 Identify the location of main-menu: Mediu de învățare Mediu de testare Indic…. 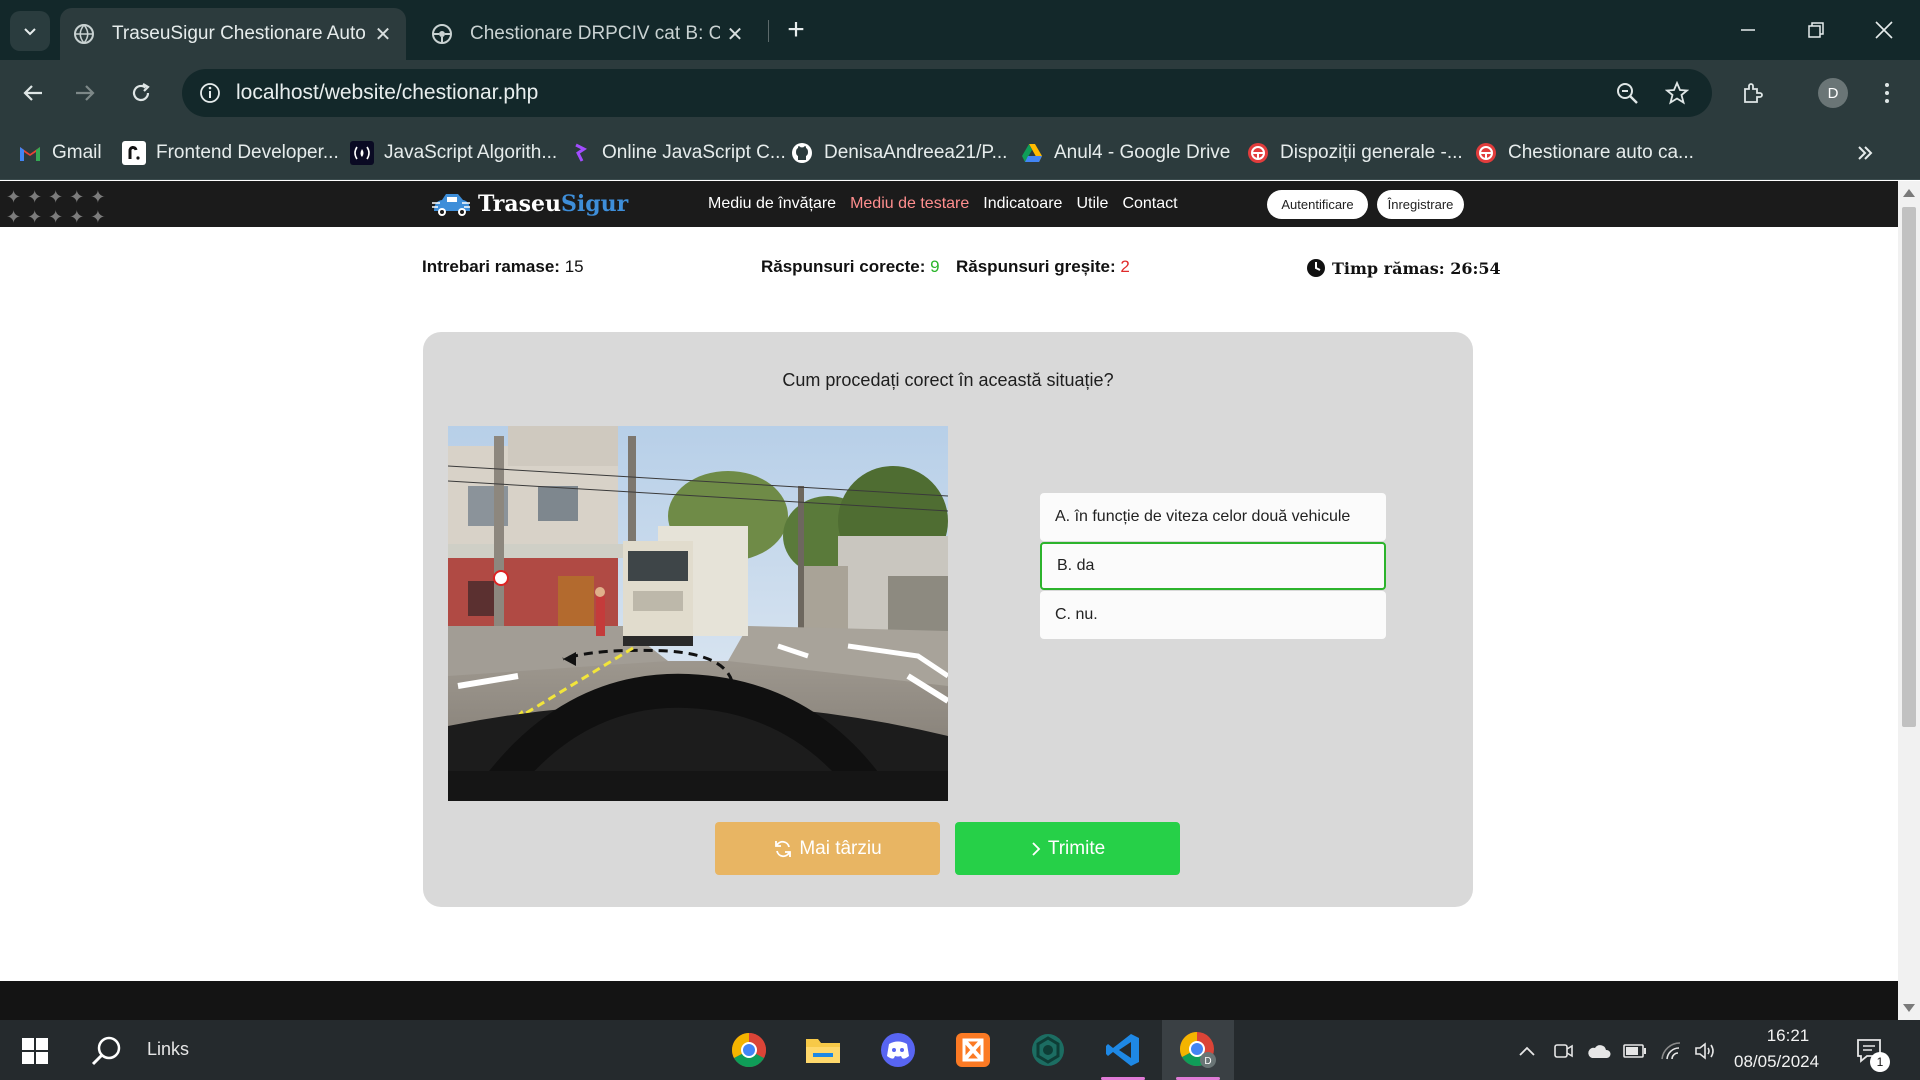
(950, 204).